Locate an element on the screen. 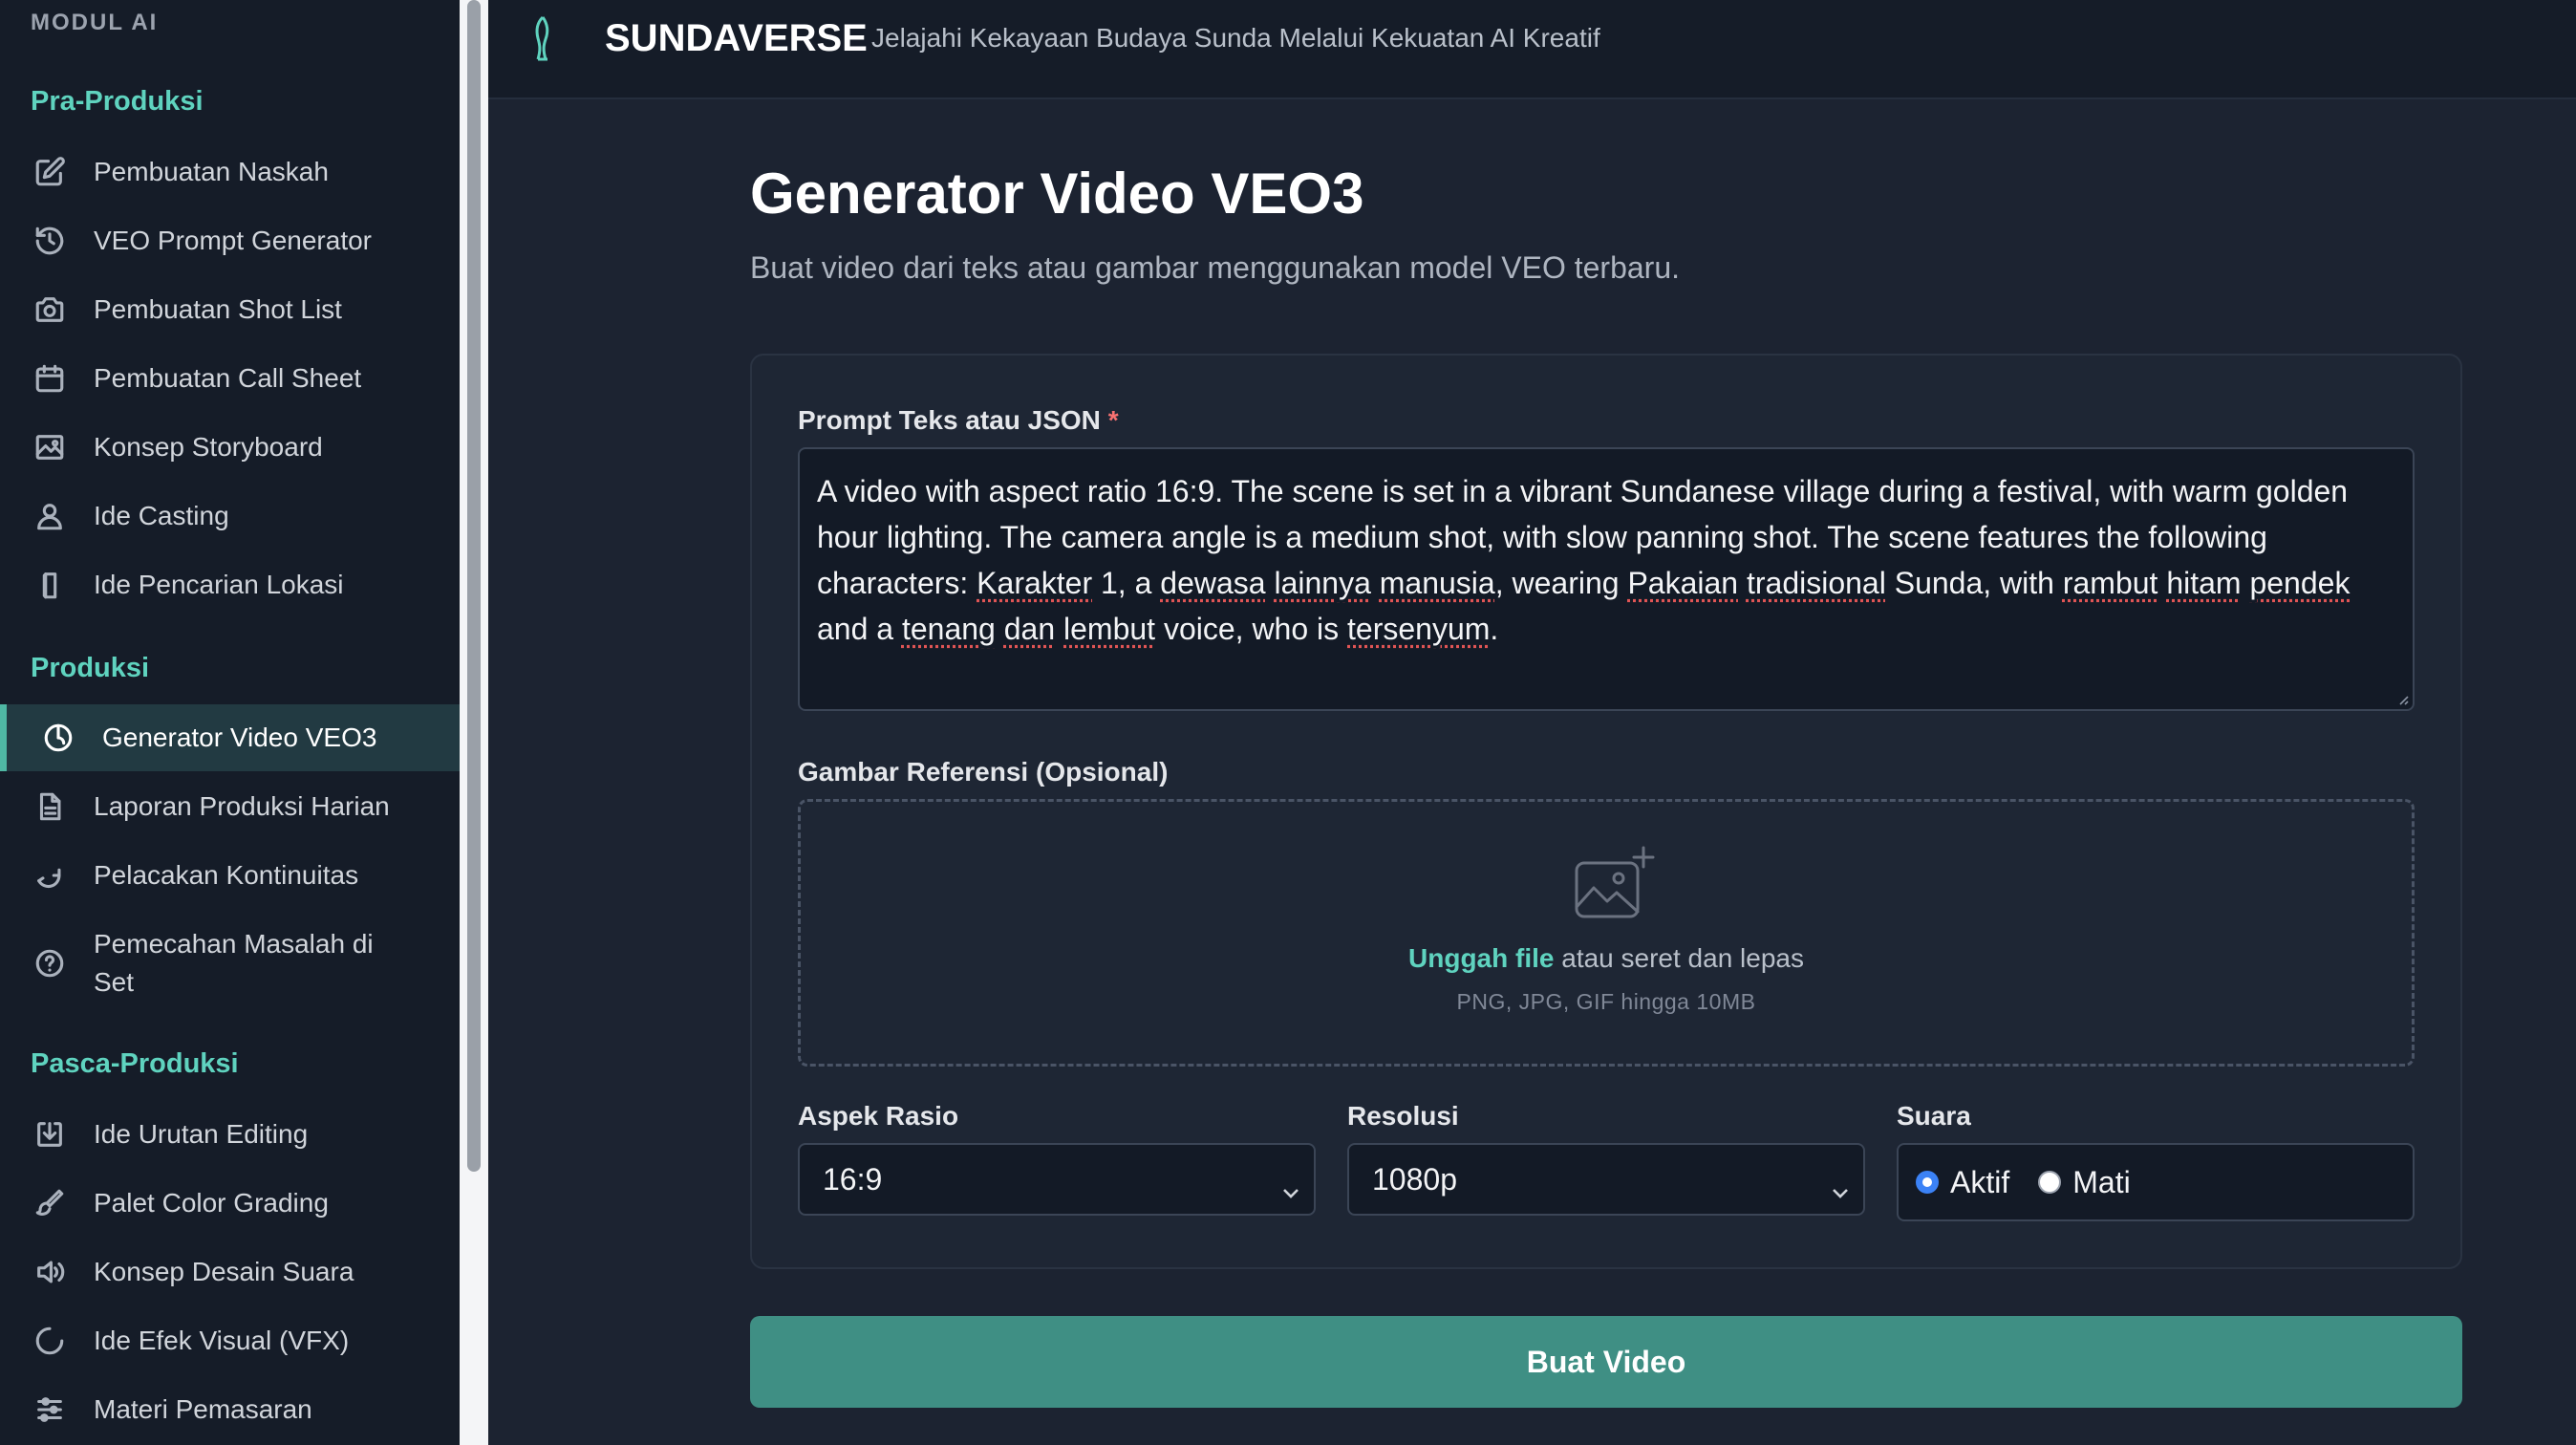 This screenshot has height=1445, width=2576. sidebar-item-label: Pemecahan Masalah di Set is located at coordinates (234, 963).